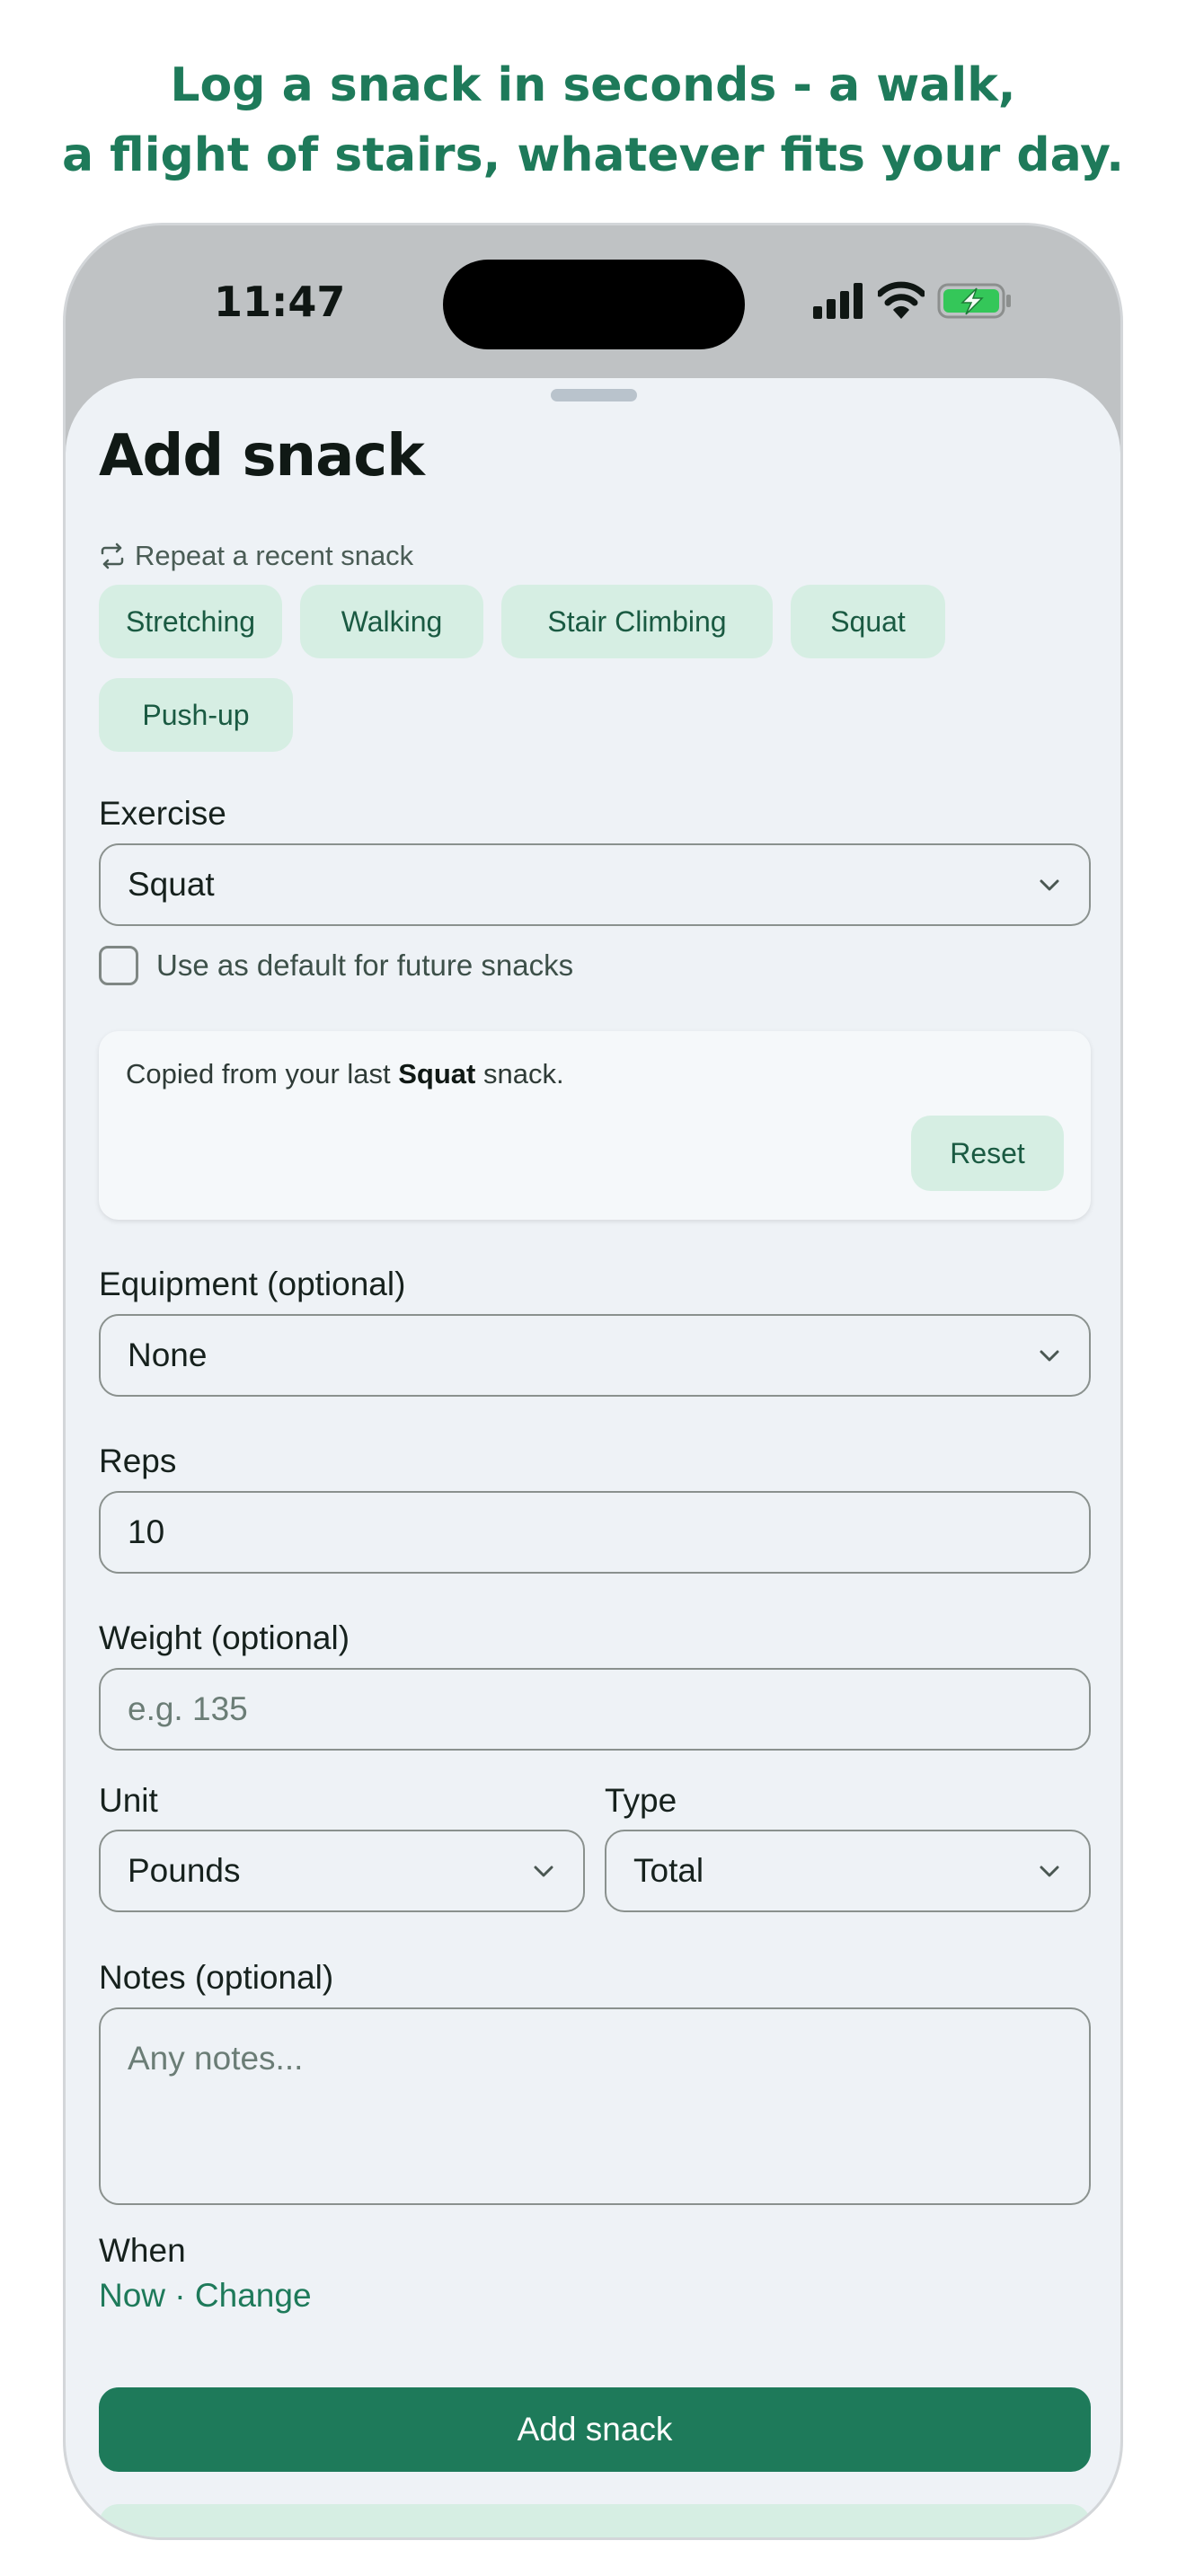  What do you see at coordinates (190, 621) in the screenshot?
I see `chip-stretching: Stretching` at bounding box center [190, 621].